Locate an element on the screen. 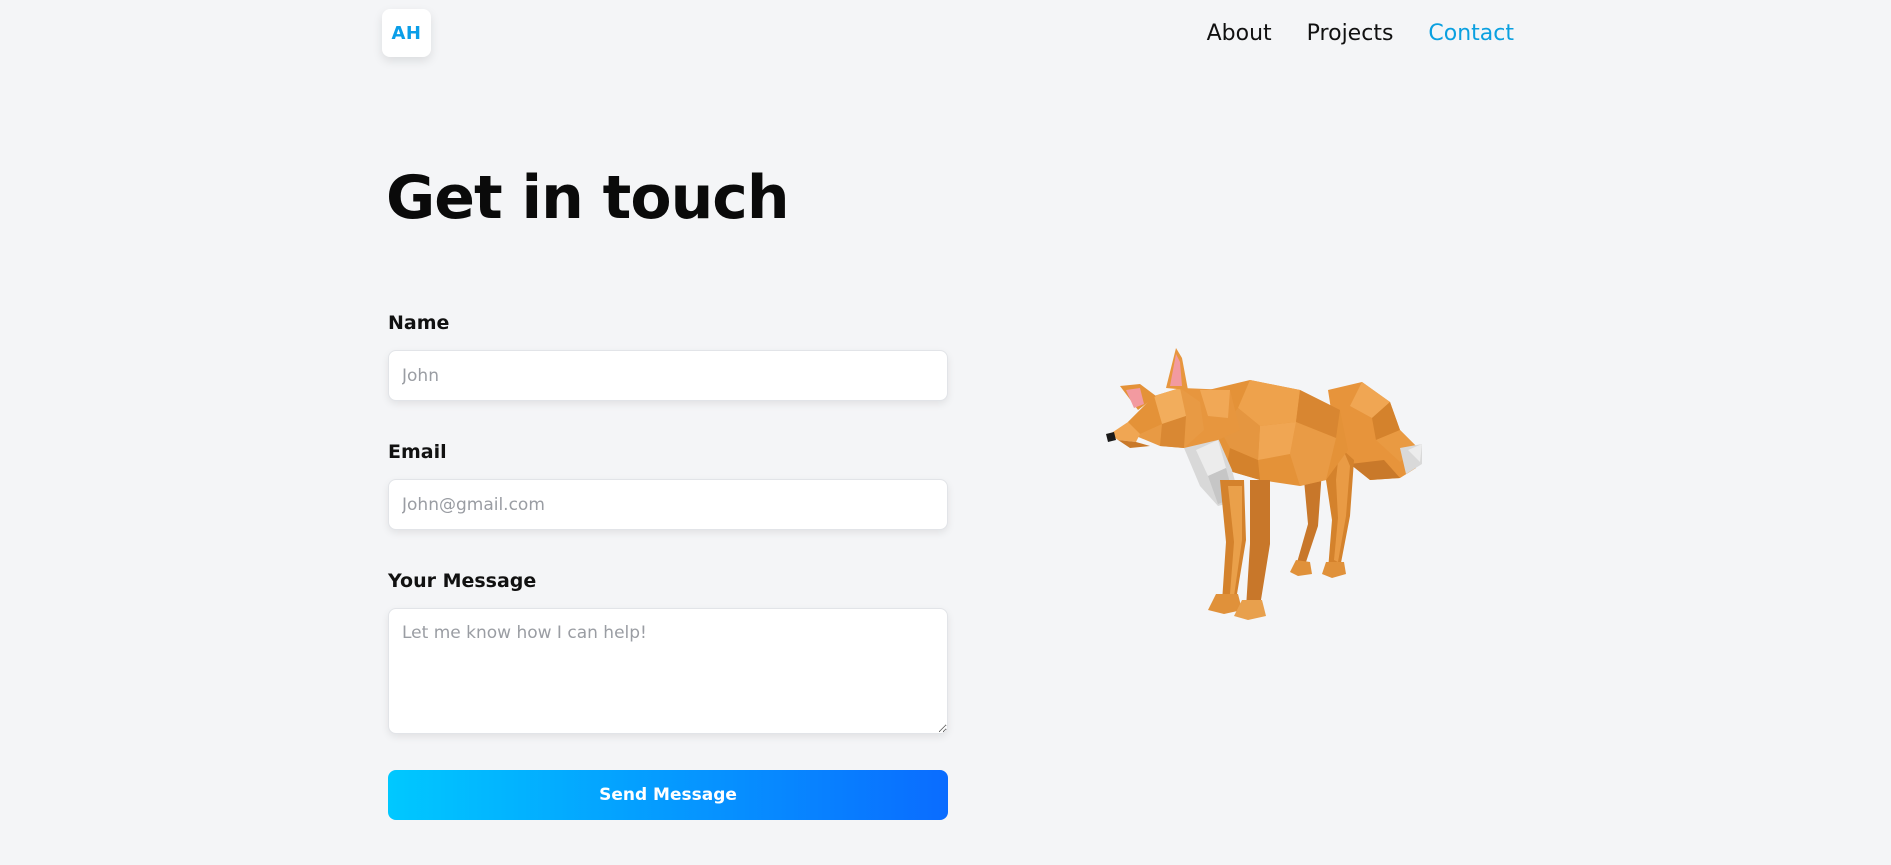 The height and width of the screenshot is (865, 1891). email-label: Email is located at coordinates (417, 452).